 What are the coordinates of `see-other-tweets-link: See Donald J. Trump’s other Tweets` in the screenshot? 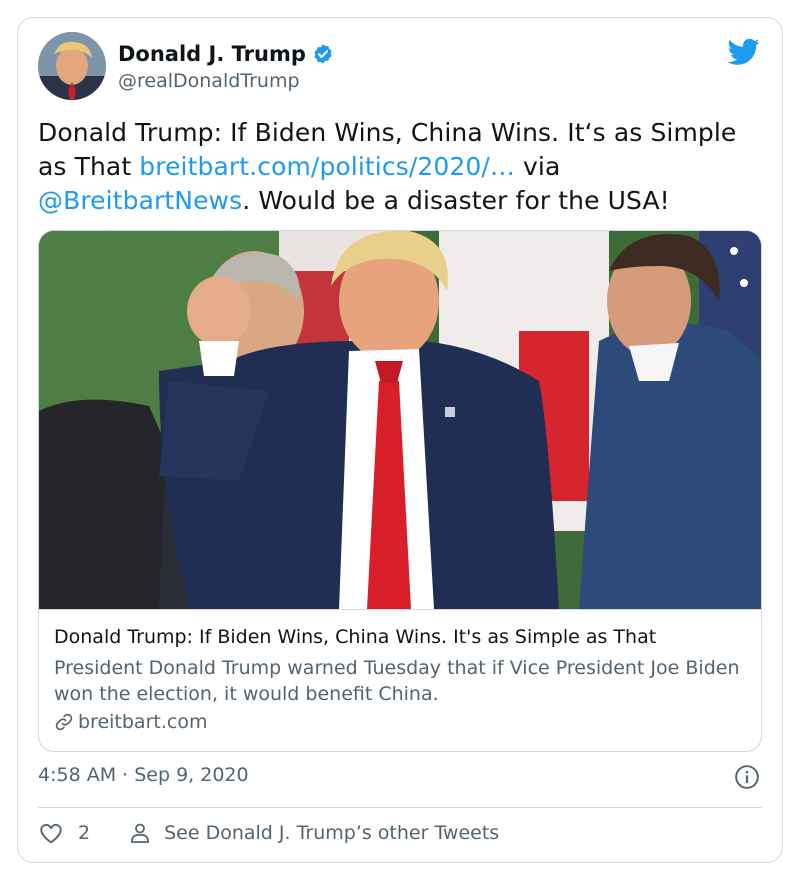 It's located at (313, 833).